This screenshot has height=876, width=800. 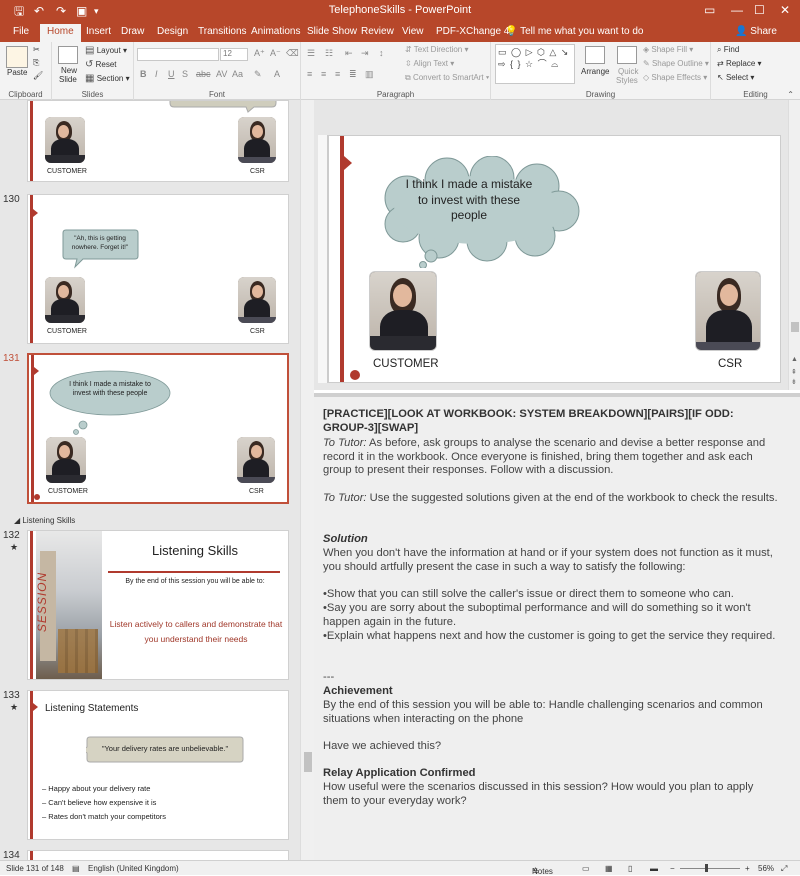 I want to click on fit-to-window-icon: ⤢, so click(x=784, y=869).